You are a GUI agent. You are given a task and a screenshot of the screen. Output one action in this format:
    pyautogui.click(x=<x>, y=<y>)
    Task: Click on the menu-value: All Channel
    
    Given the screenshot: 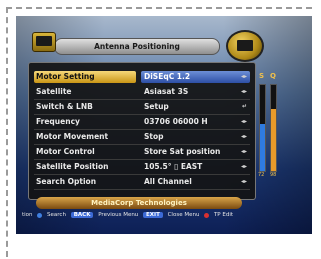 What is the action you would take?
    pyautogui.click(x=195, y=182)
    